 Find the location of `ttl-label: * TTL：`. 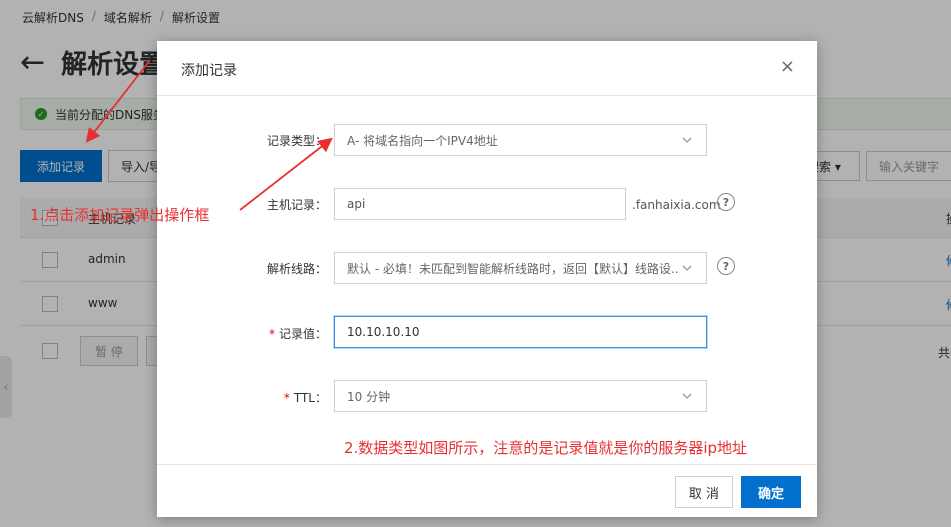

ttl-label: * TTL： is located at coordinates (242, 397).